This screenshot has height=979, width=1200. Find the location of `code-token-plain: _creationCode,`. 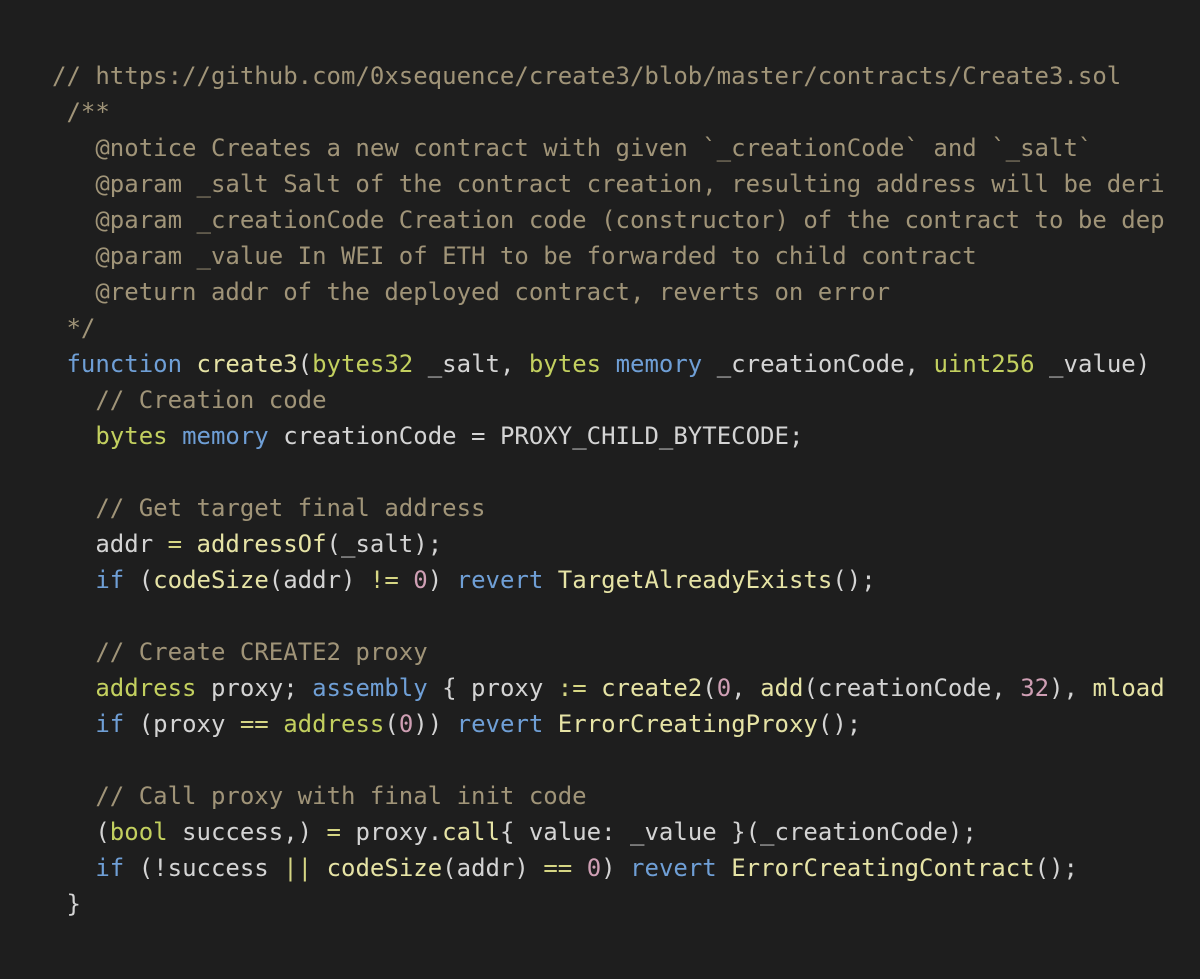

code-token-plain: _creationCode, is located at coordinates (818, 364).